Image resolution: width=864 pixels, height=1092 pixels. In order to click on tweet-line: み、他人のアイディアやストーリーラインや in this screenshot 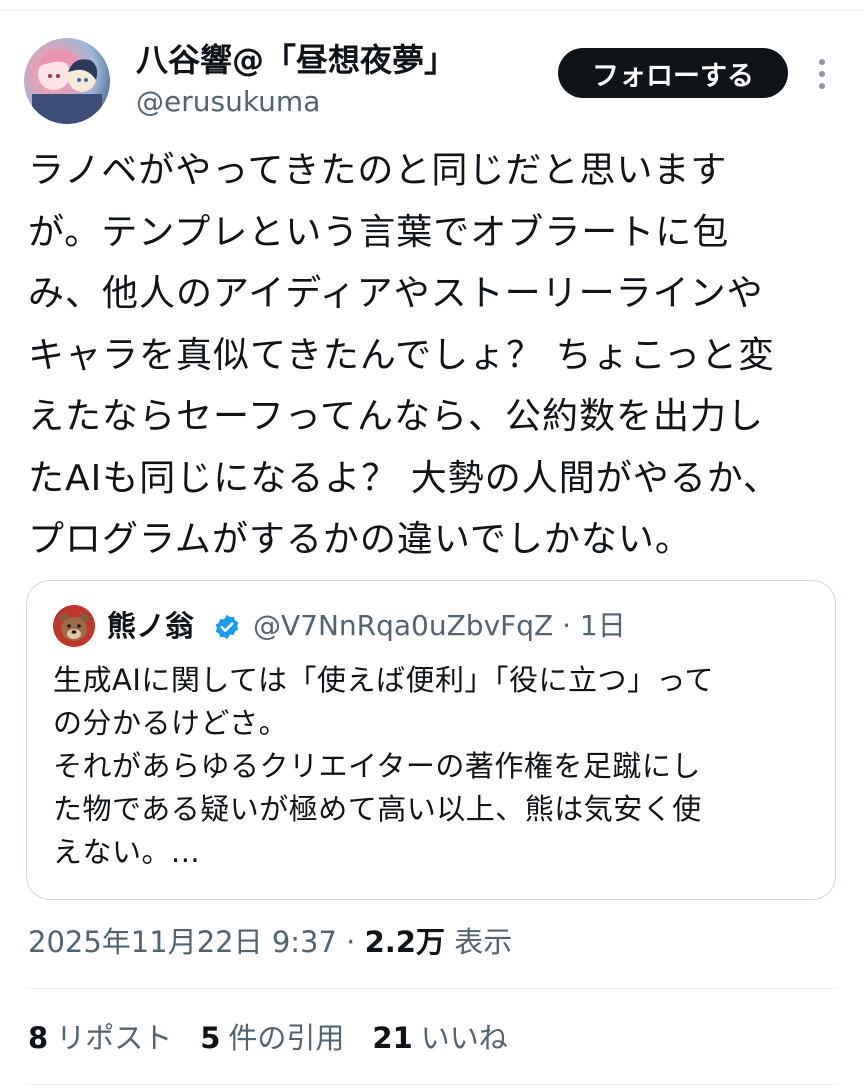, I will do `click(396, 293)`.